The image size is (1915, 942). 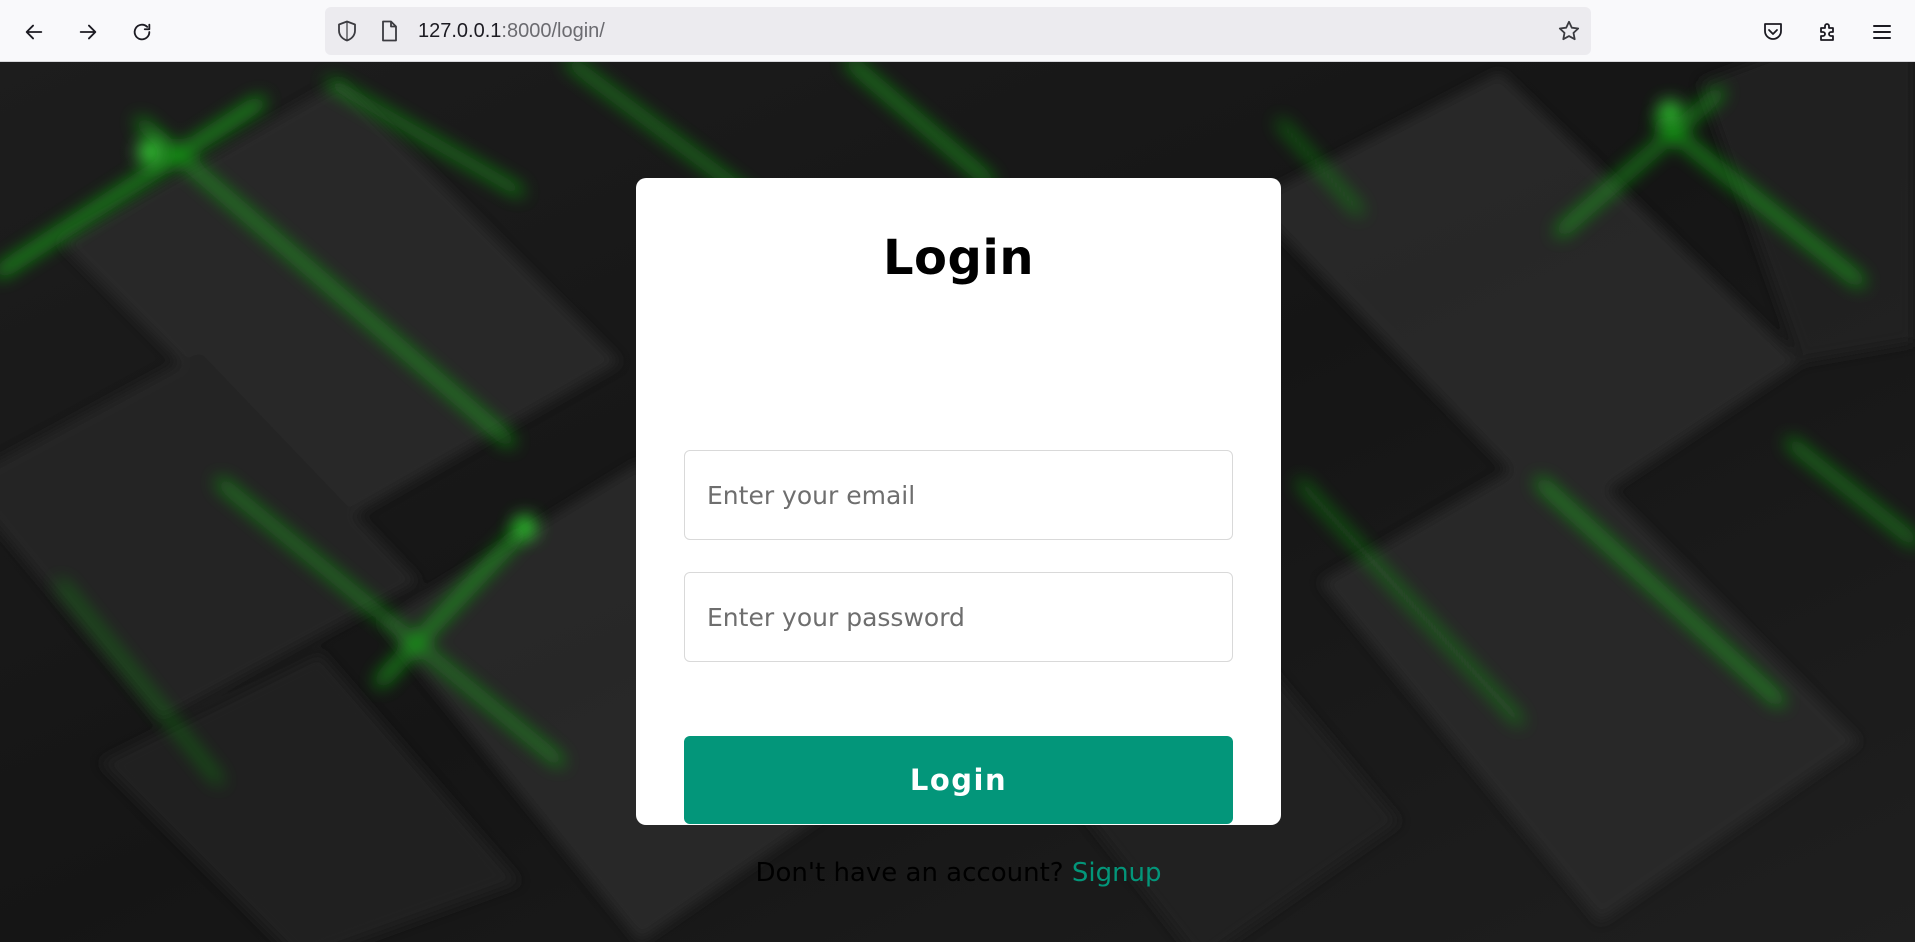 I want to click on shield-icon, so click(x=347, y=31).